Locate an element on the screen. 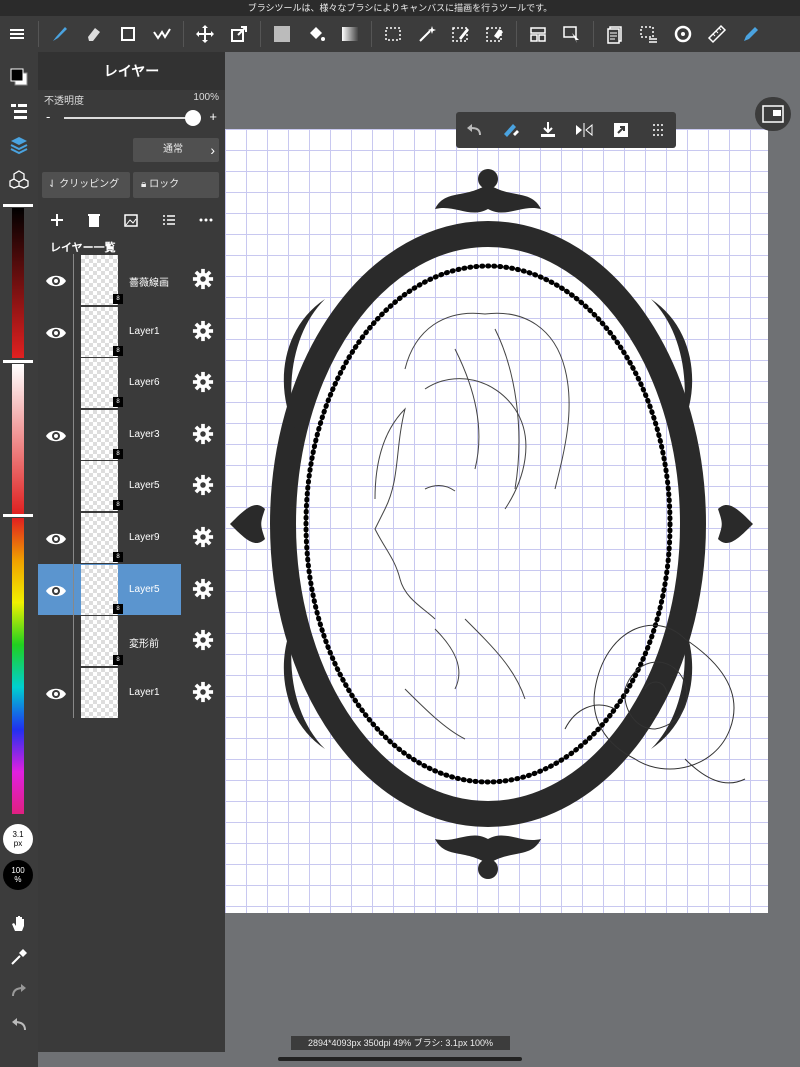  opacity-increase-button: + is located at coordinates (213, 116).